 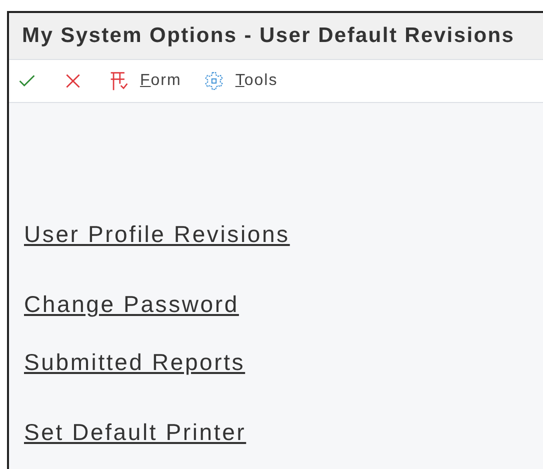 What do you see at coordinates (268, 36) in the screenshot?
I see `window-title: My System Options - User Default Revisions` at bounding box center [268, 36].